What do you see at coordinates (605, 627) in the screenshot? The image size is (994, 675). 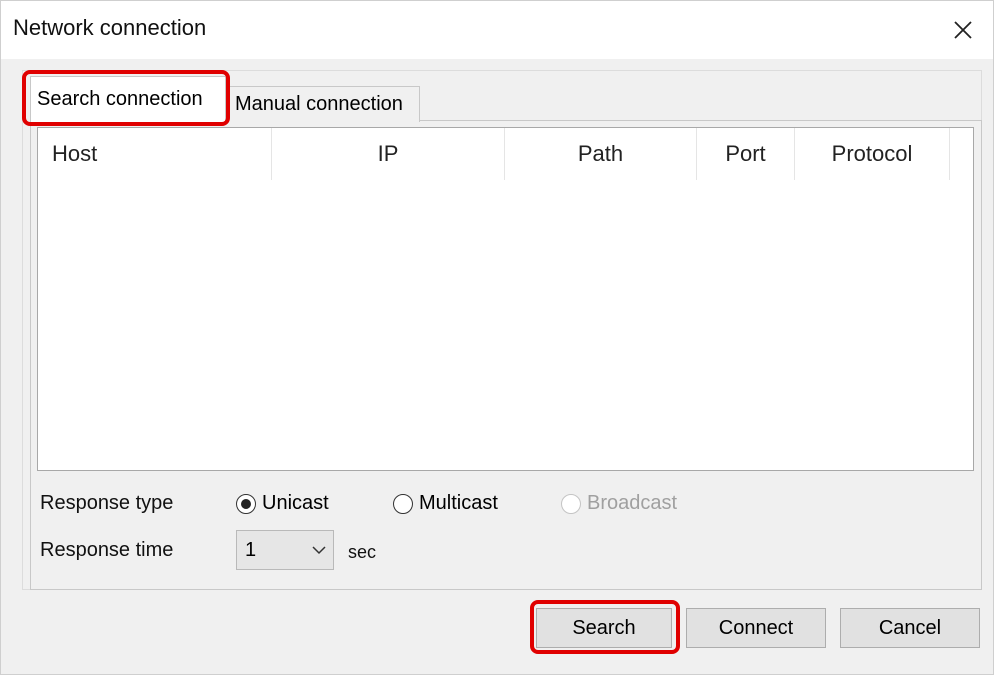 I see `search-button-highlight-box` at bounding box center [605, 627].